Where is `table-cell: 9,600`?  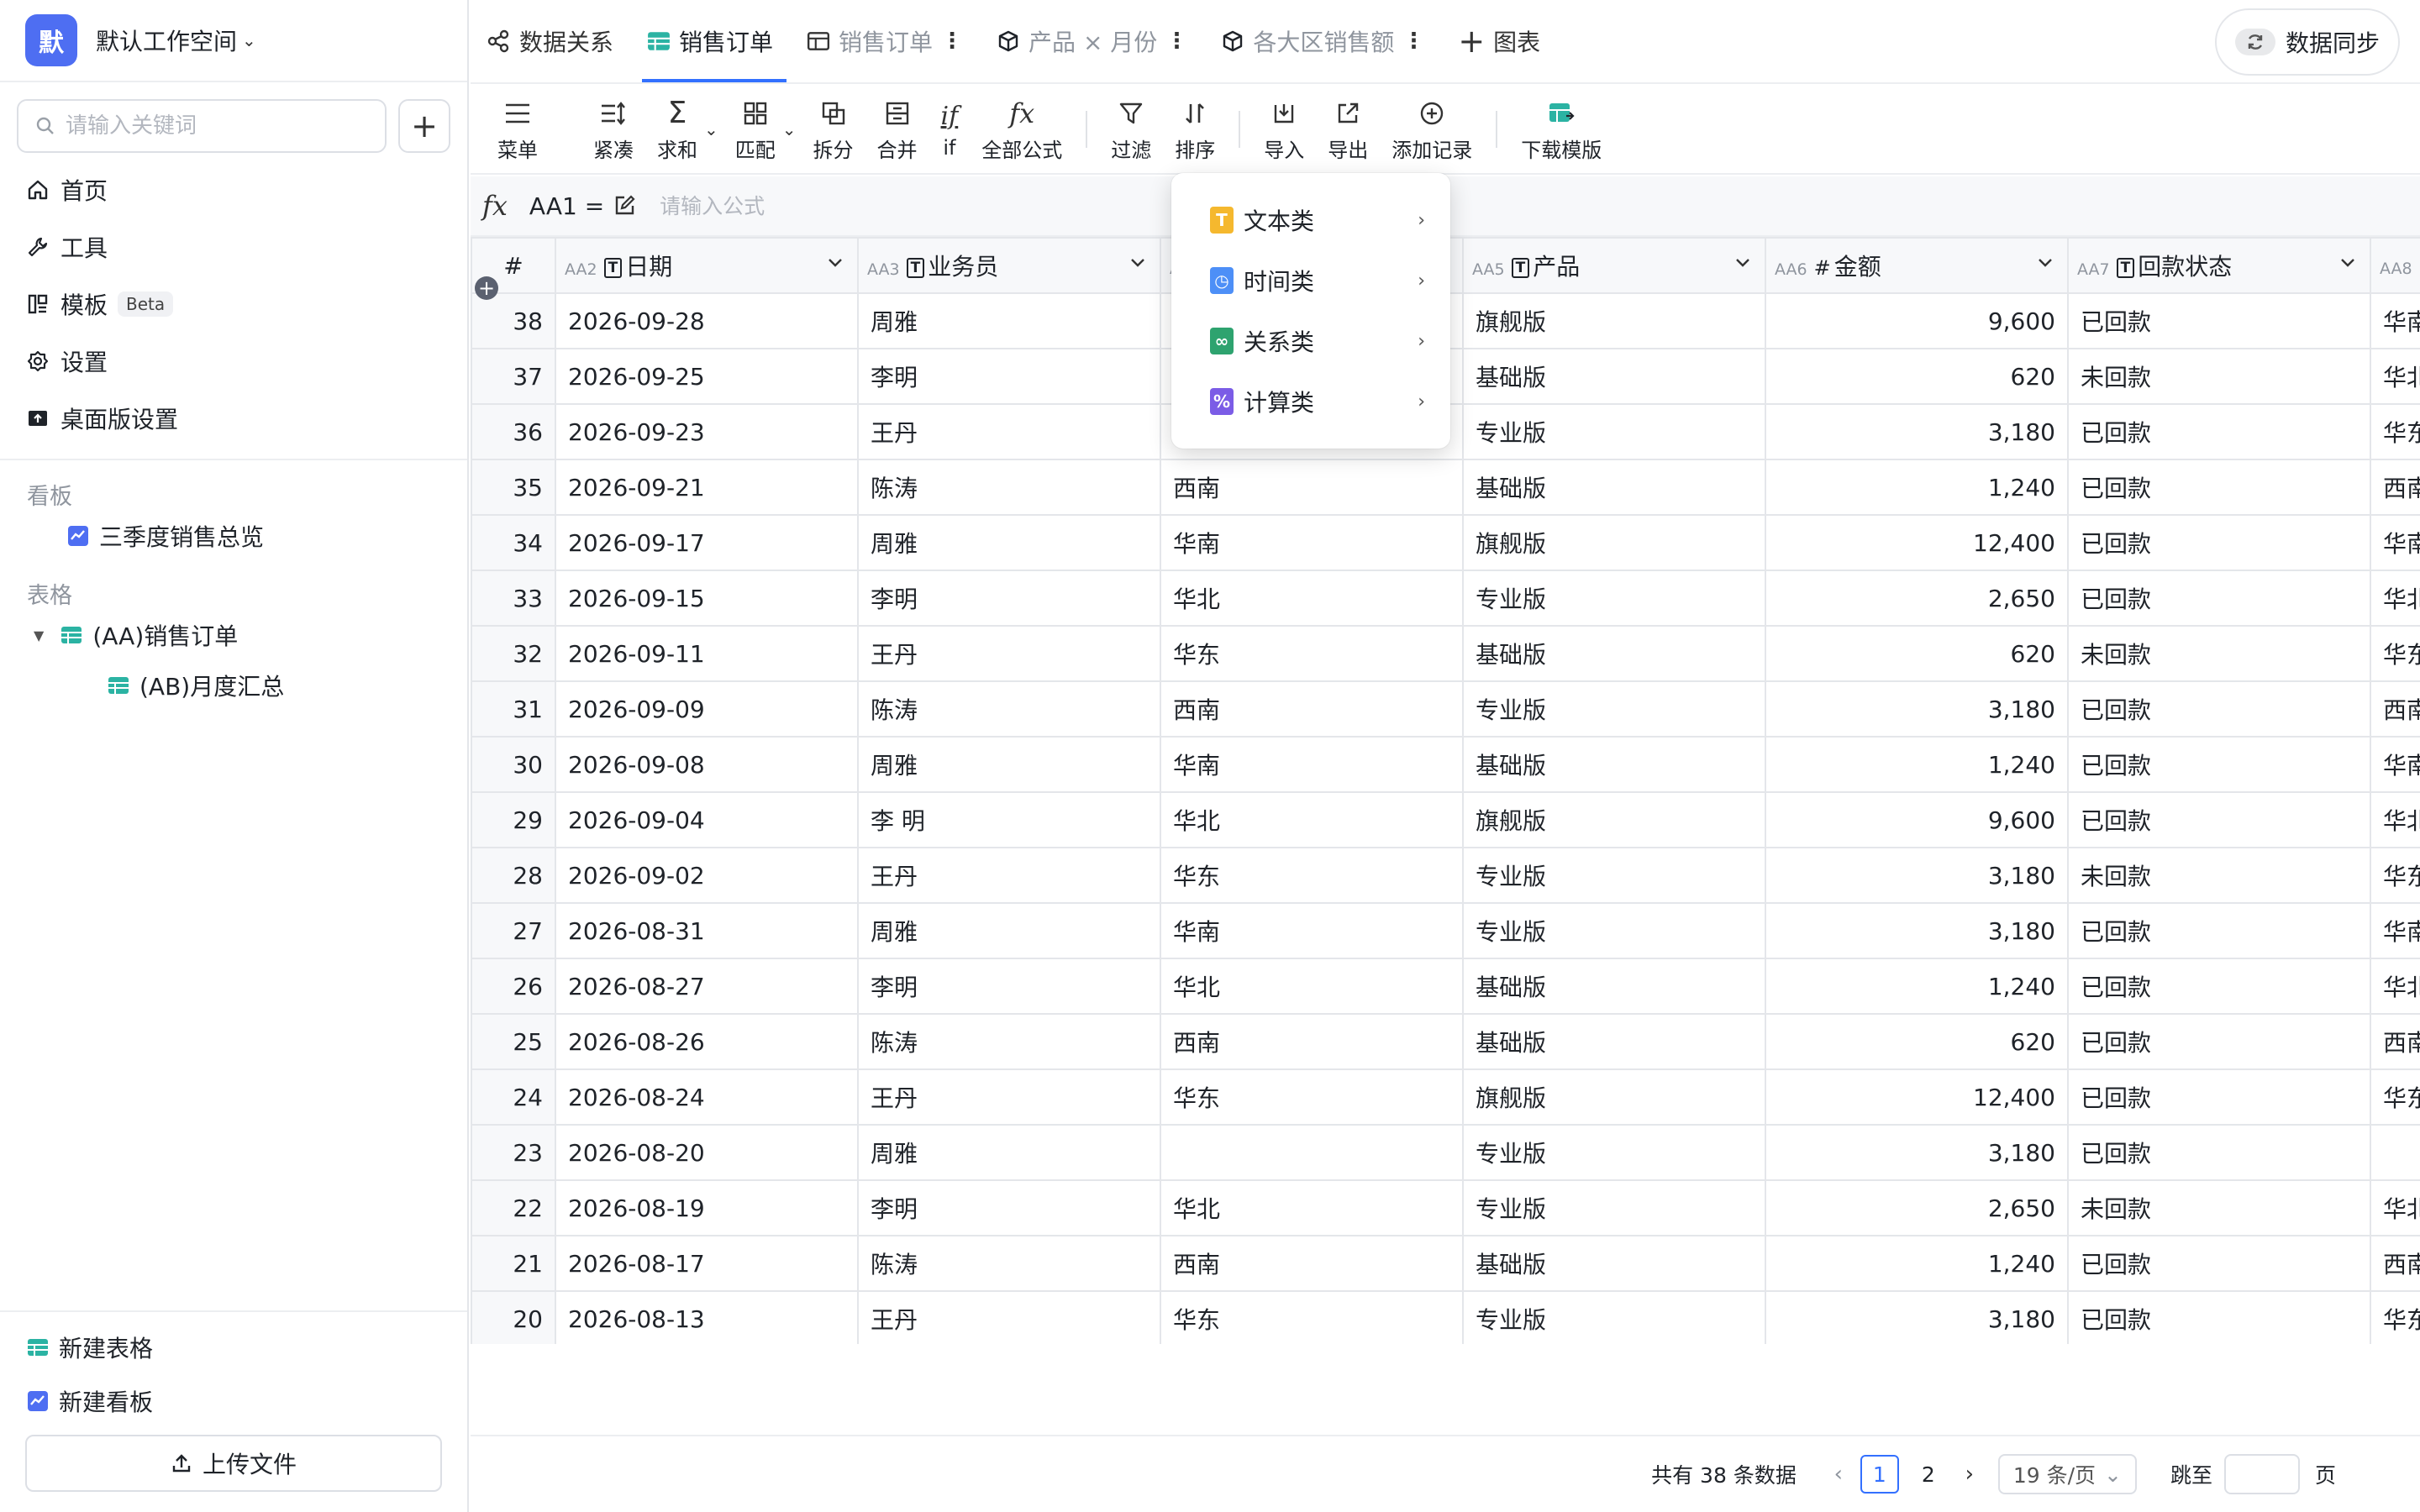 table-cell: 9,600 is located at coordinates (1917, 819).